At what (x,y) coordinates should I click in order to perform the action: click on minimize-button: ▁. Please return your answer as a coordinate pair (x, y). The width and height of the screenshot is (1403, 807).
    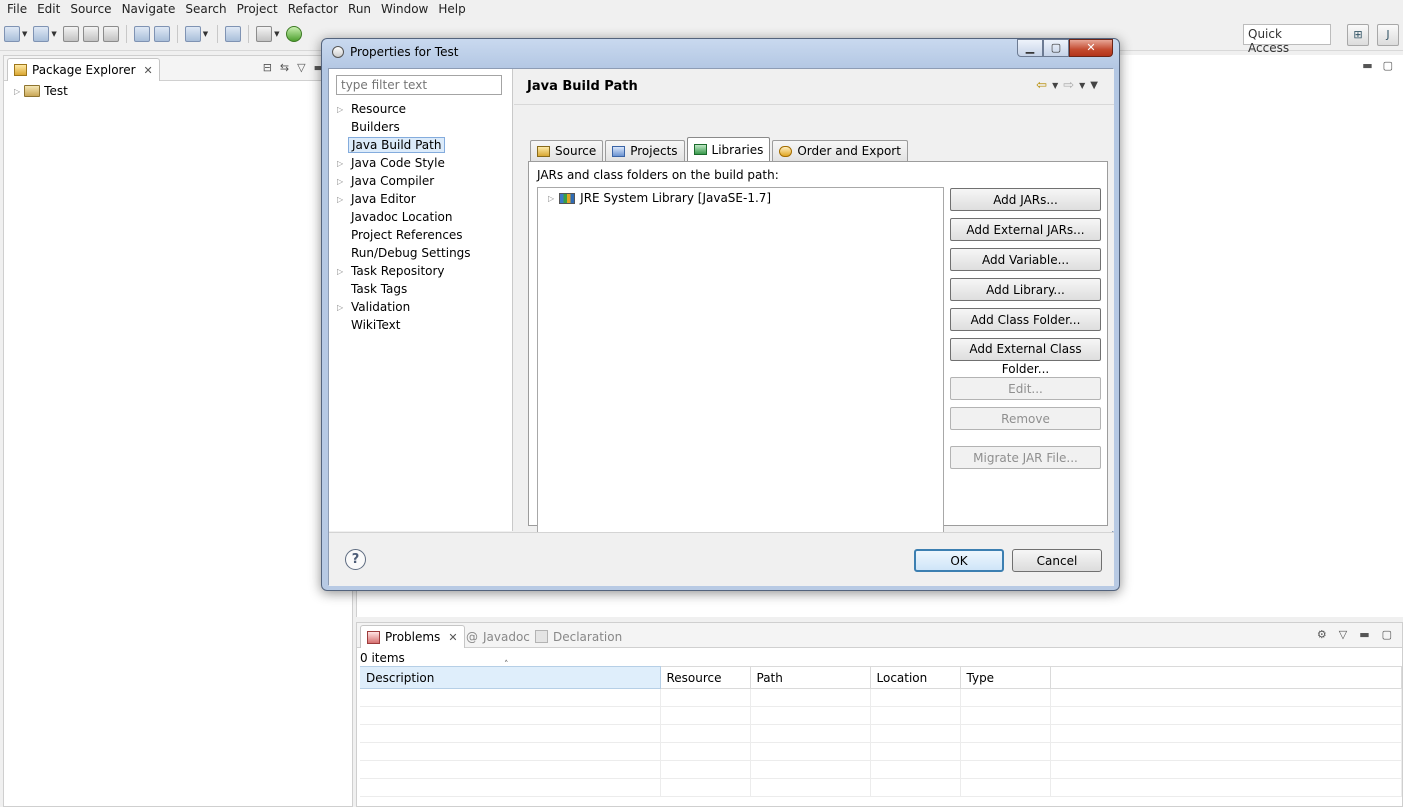
    Looking at the image, I should click on (1030, 48).